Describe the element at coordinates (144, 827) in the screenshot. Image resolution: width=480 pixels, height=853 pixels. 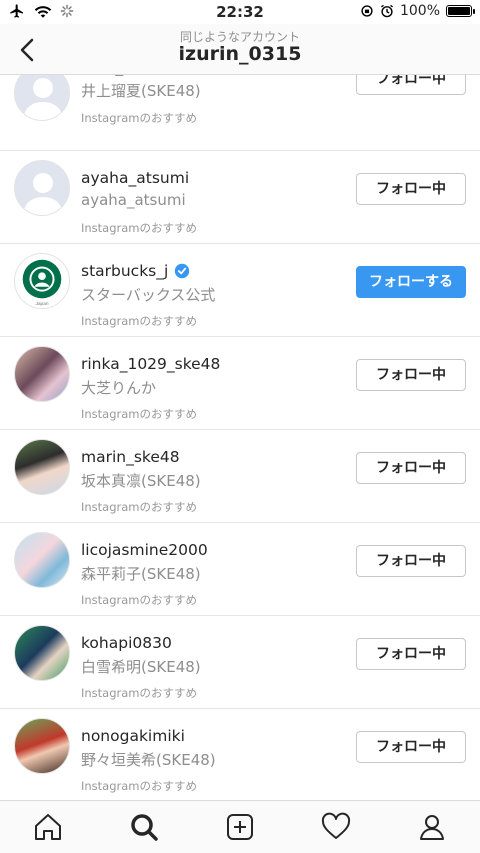
I see `search-icon` at that location.